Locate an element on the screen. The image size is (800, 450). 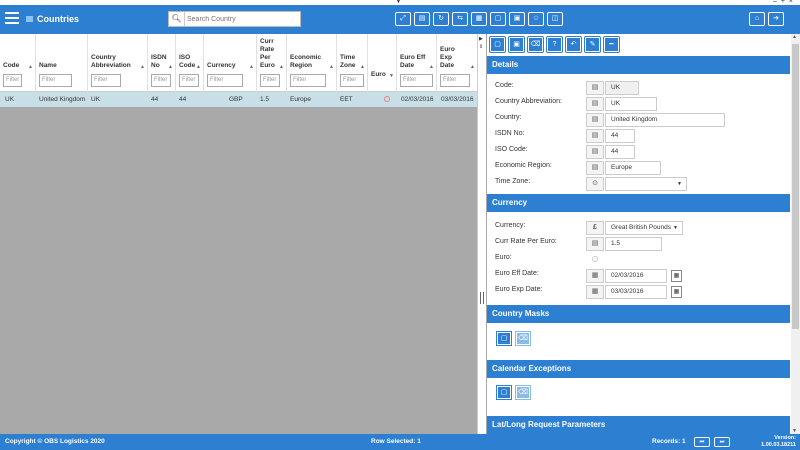
delete-exception-button: ⌫ is located at coordinates (523, 392).